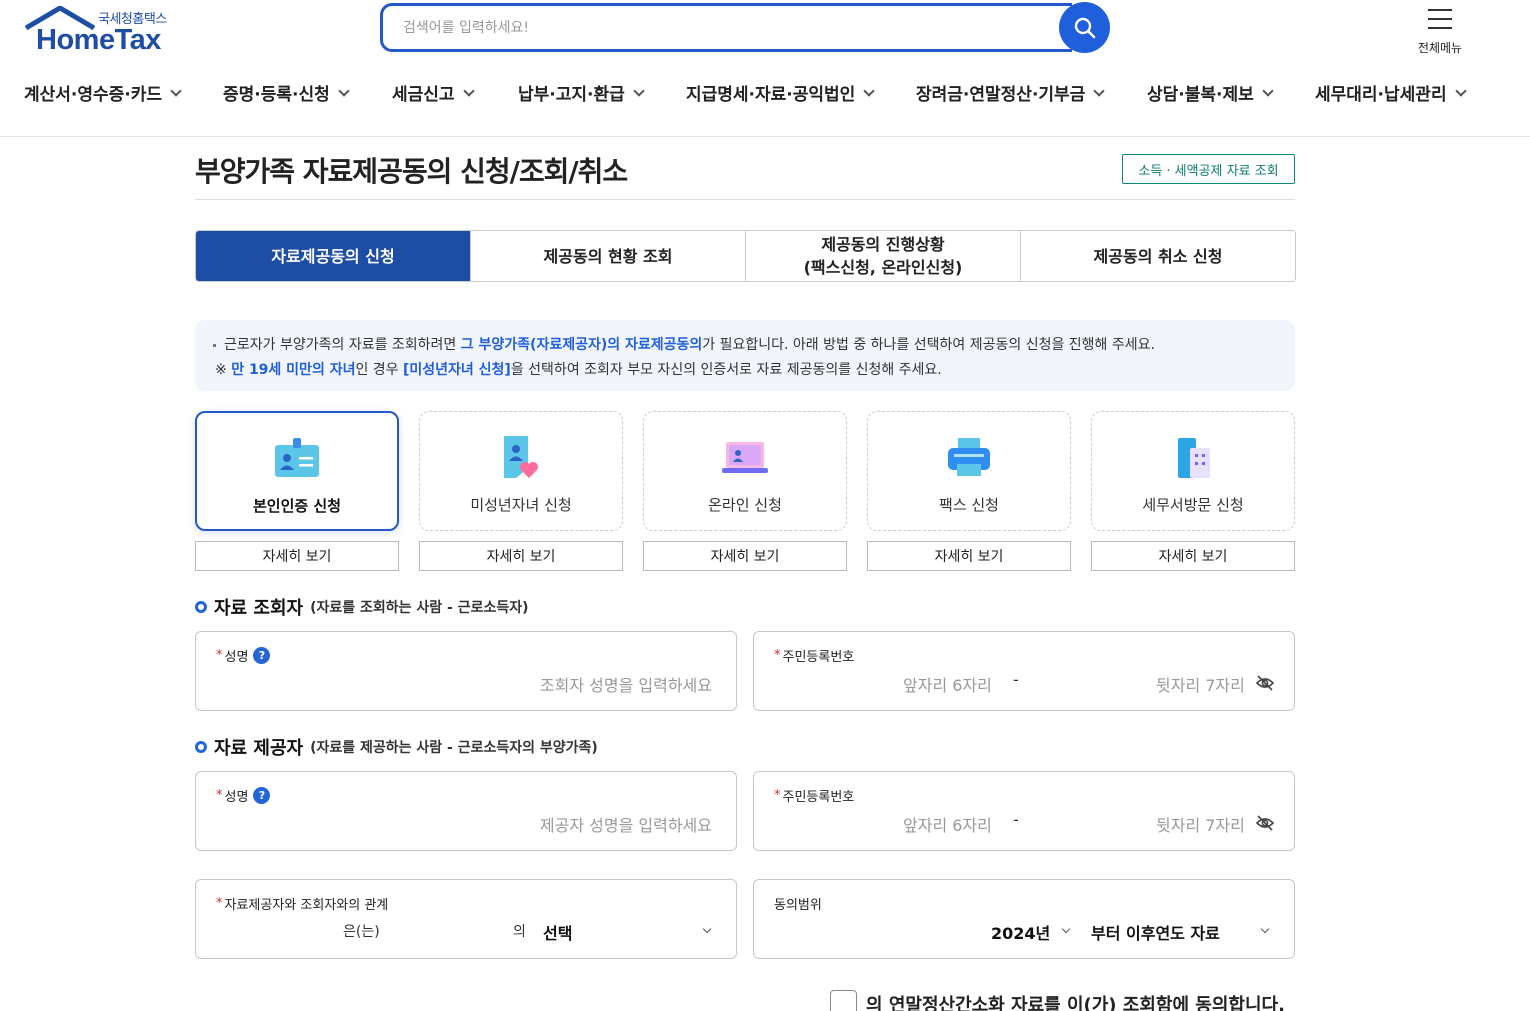 This screenshot has width=1530, height=1011. I want to click on title-divider, so click(745, 199).